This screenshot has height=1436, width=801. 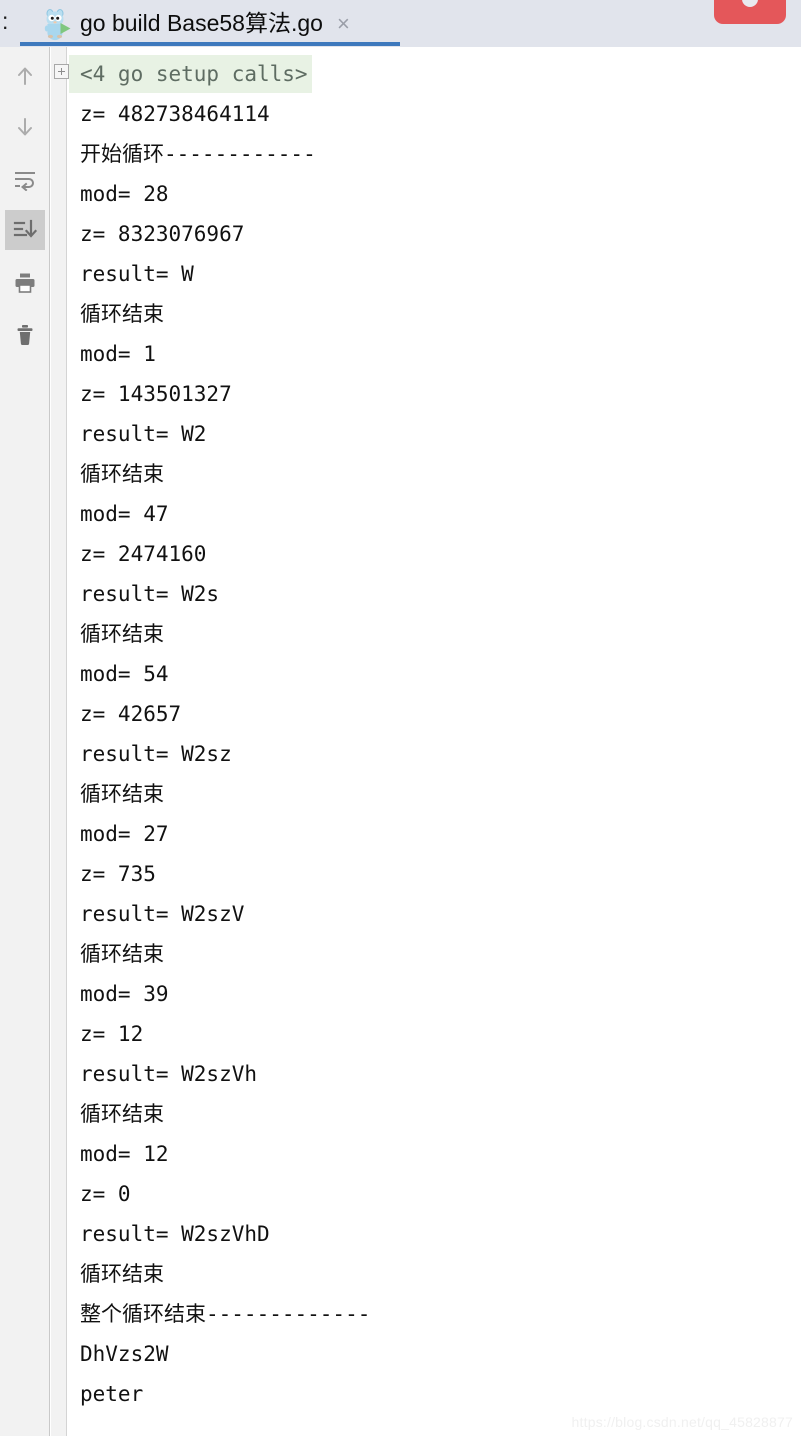 What do you see at coordinates (25, 741) in the screenshot?
I see `console-toolbar` at bounding box center [25, 741].